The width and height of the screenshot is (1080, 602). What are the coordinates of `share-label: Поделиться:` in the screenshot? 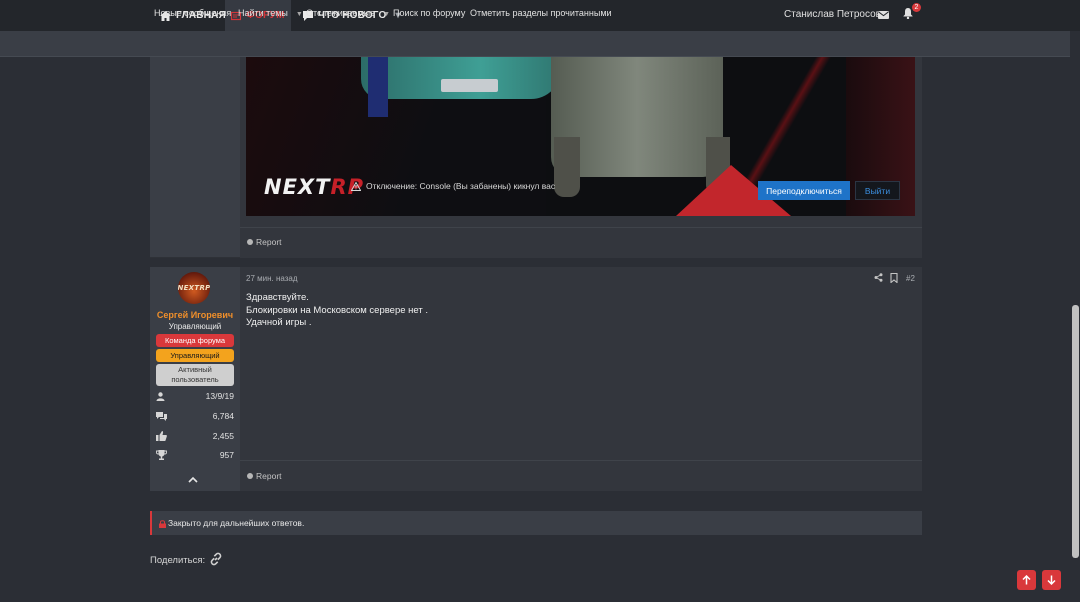 It's located at (178, 560).